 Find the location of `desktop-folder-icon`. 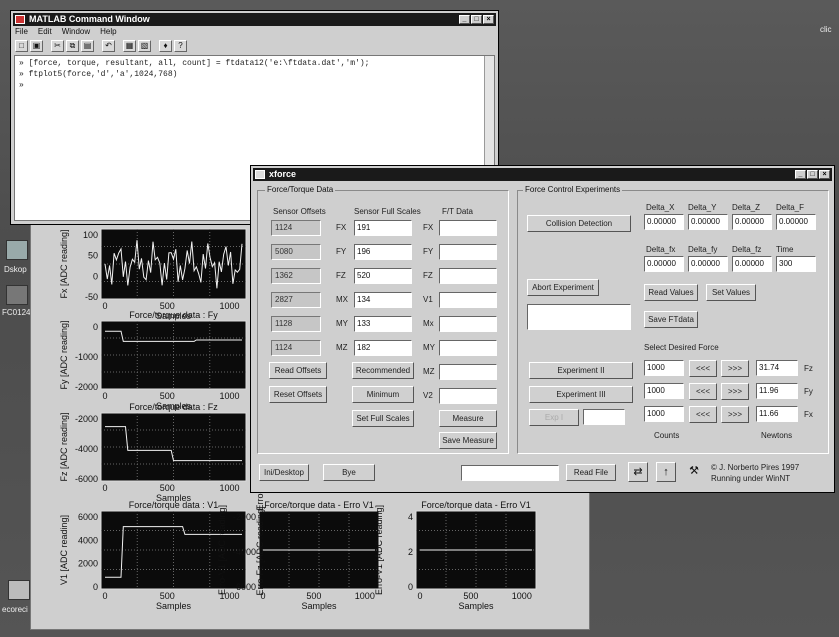

desktop-folder-icon is located at coordinates (19, 590).